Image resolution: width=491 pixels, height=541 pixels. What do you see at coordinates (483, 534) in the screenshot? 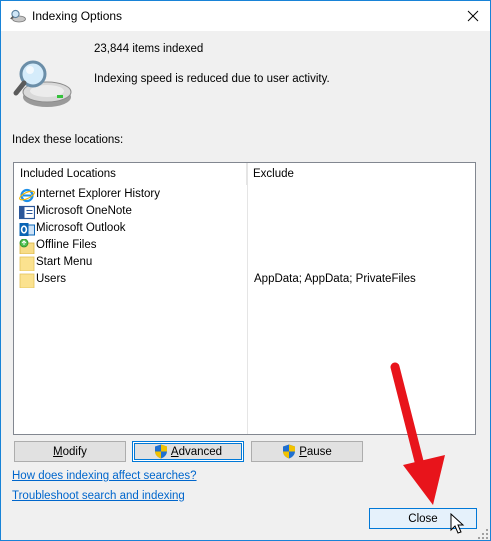
I see `resize-grip-icon` at bounding box center [483, 534].